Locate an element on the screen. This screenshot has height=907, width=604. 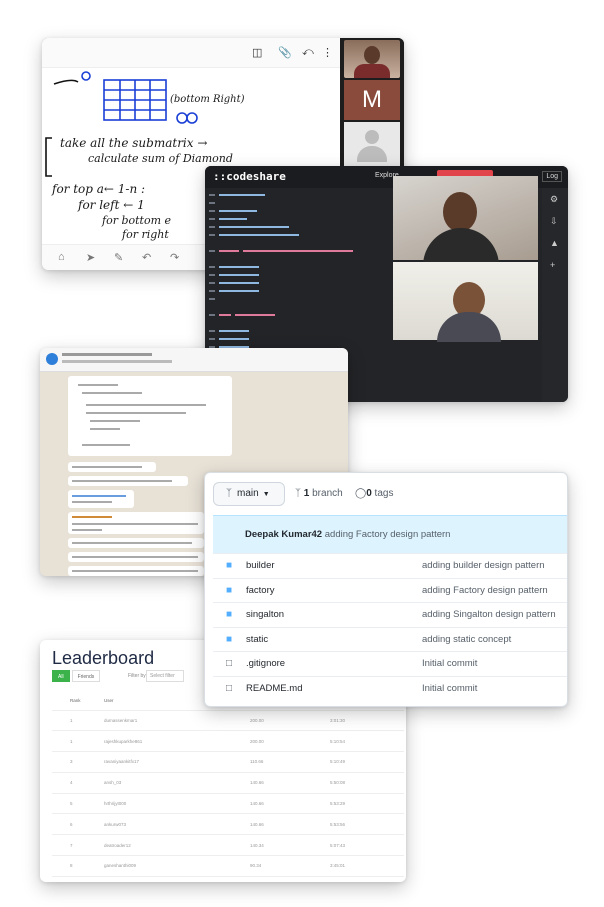
username-link: hrthrijyt000 is located at coordinates (175, 804).